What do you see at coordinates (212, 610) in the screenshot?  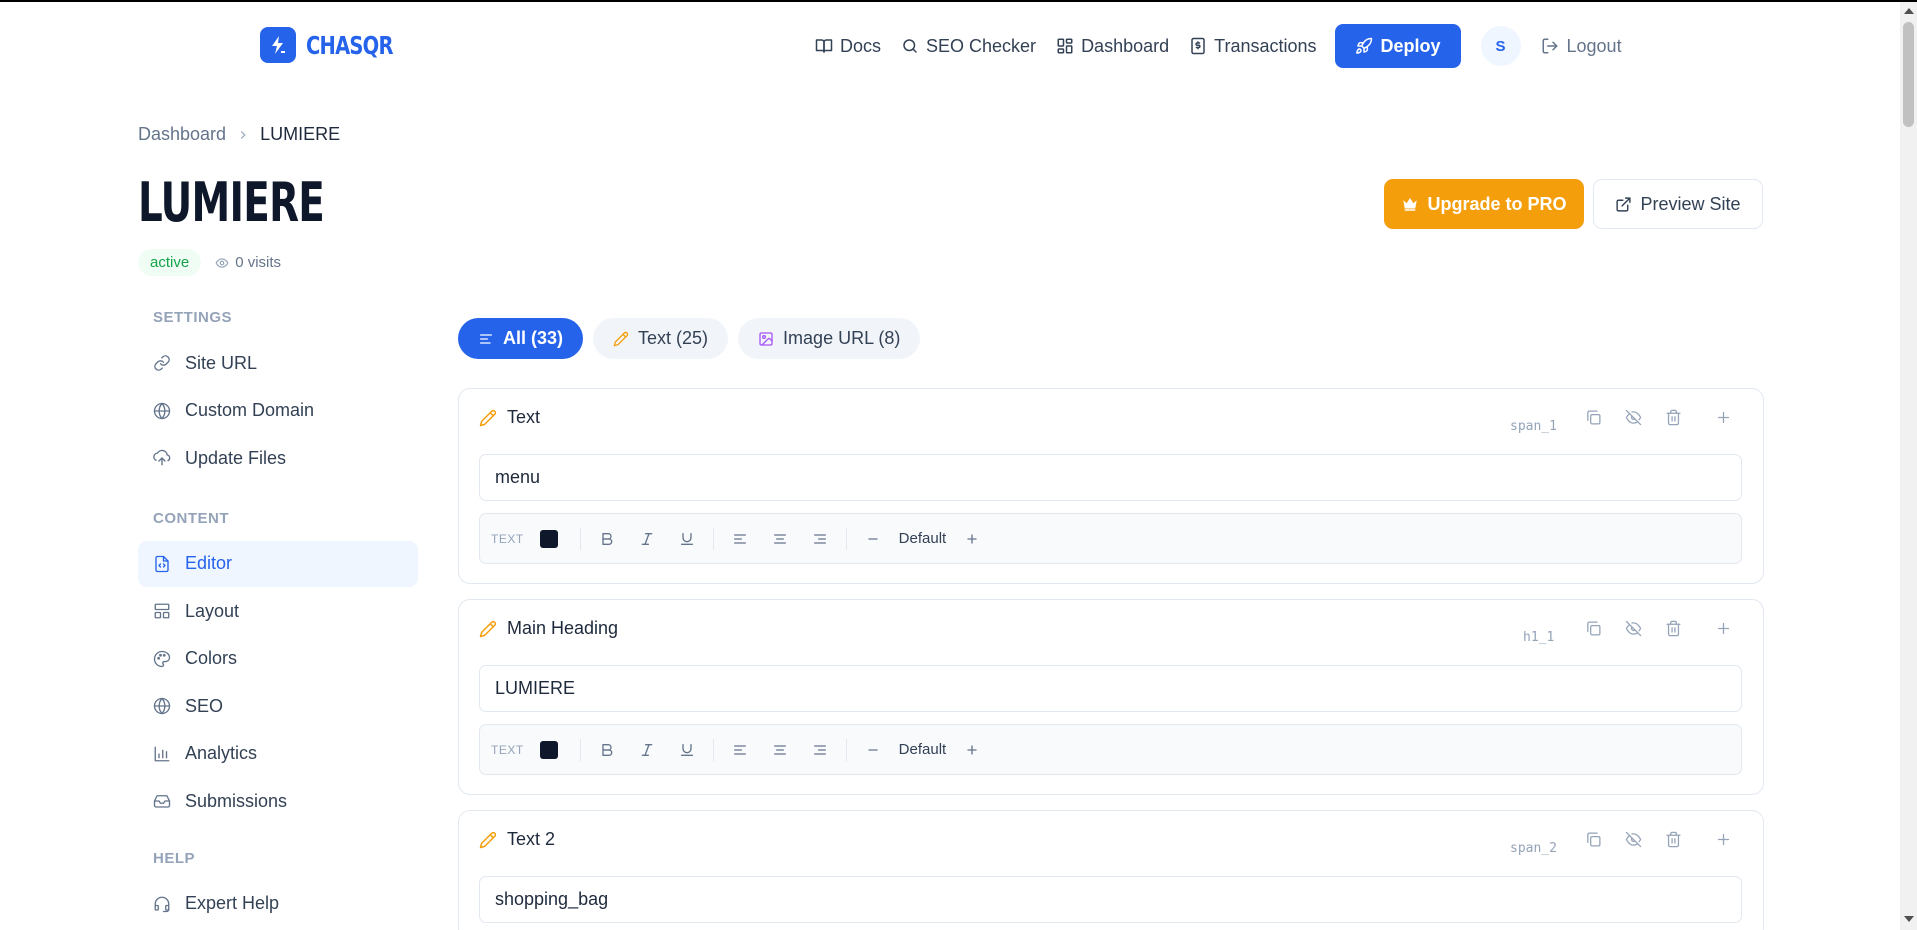 I see `sidebar-item-label: Layout` at bounding box center [212, 610].